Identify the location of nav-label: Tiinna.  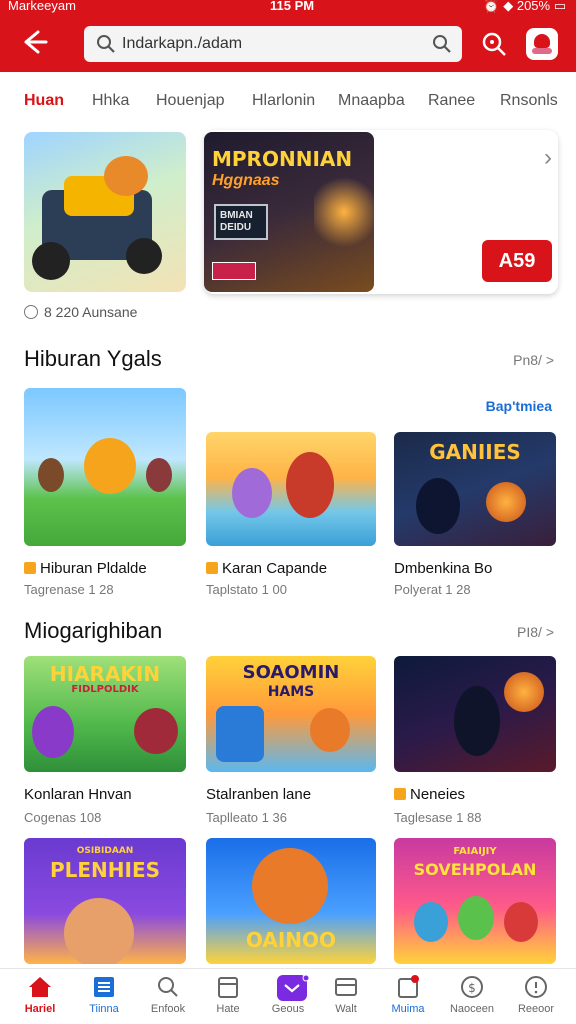
(104, 1009).